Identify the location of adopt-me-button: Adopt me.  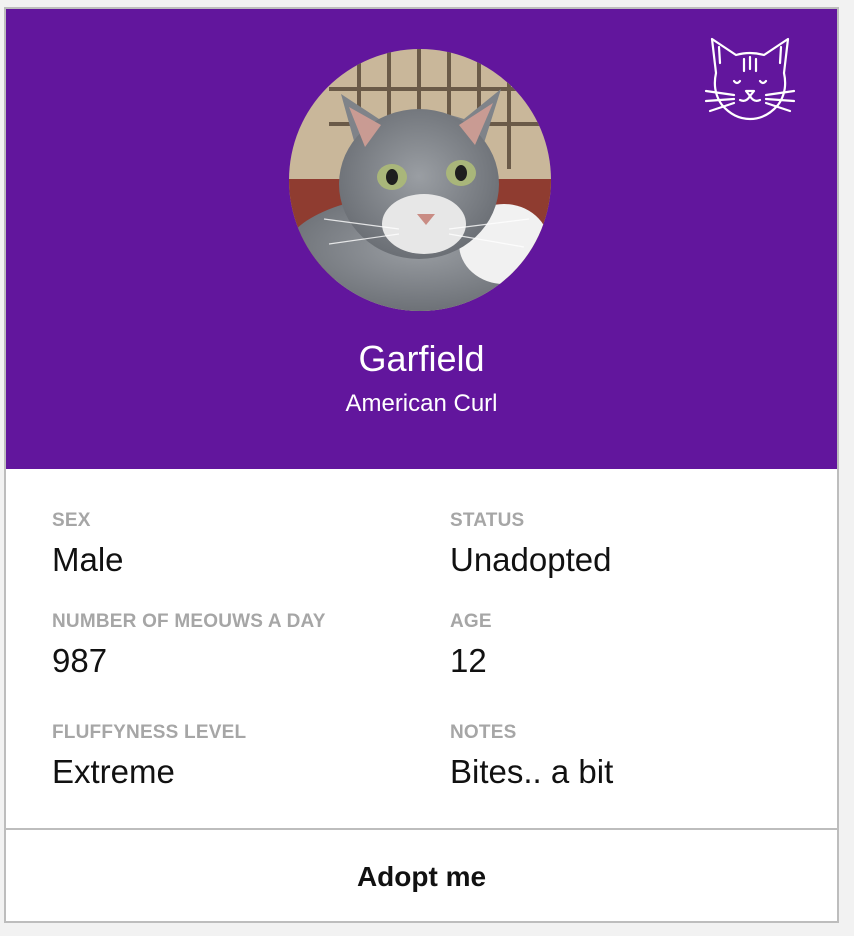
(421, 875).